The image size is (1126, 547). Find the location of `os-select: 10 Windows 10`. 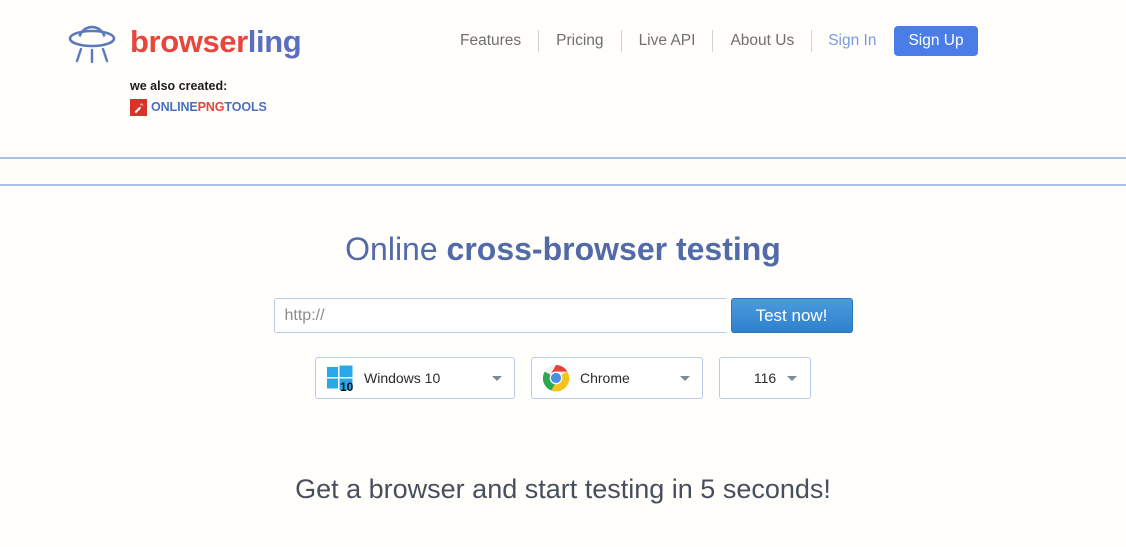

os-select: 10 Windows 10 is located at coordinates (415, 378).